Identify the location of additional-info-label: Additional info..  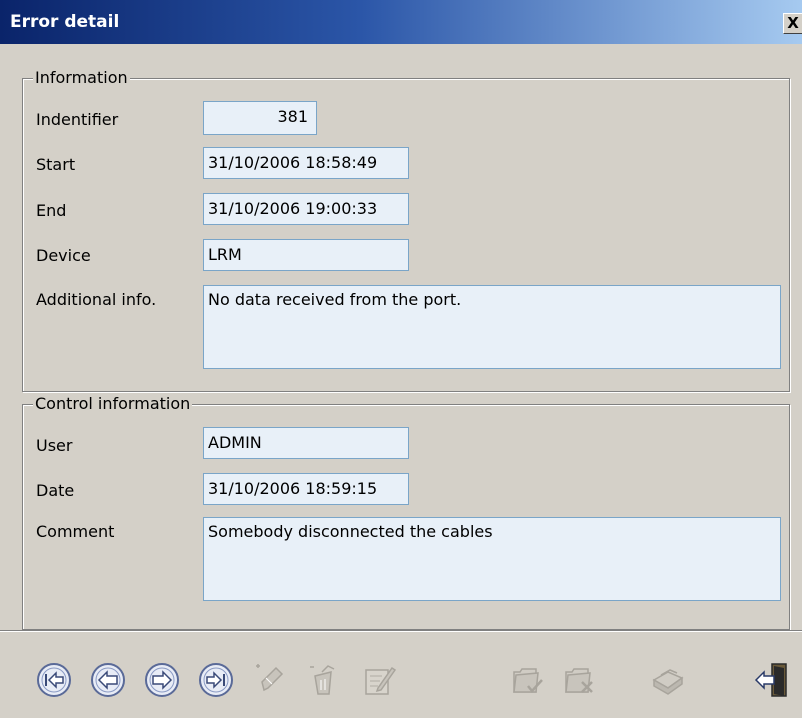
(96, 299).